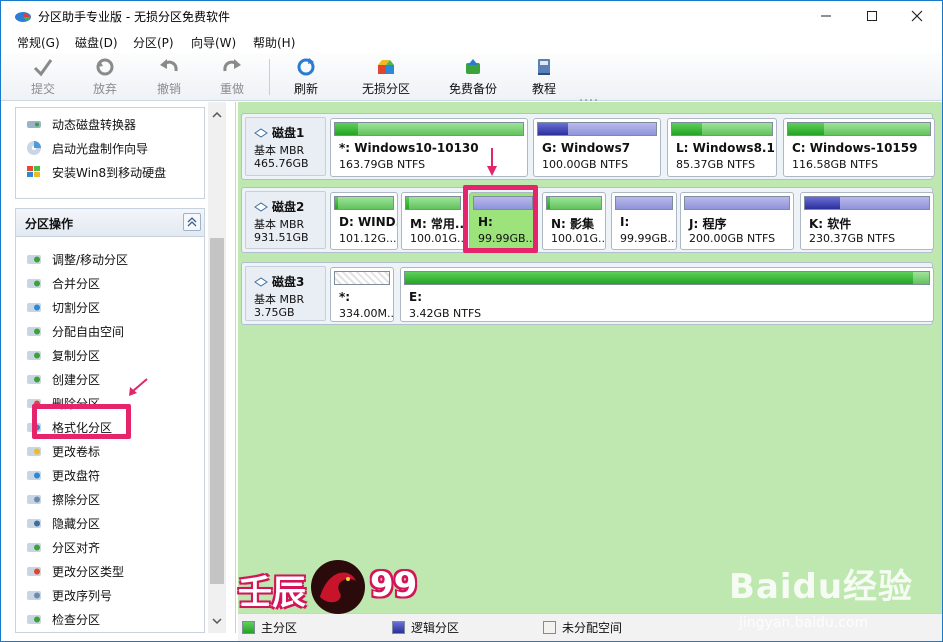 Image resolution: width=943 pixels, height=642 pixels. What do you see at coordinates (573, 224) in the screenshot?
I see `partition-name: N: 影集` at bounding box center [573, 224].